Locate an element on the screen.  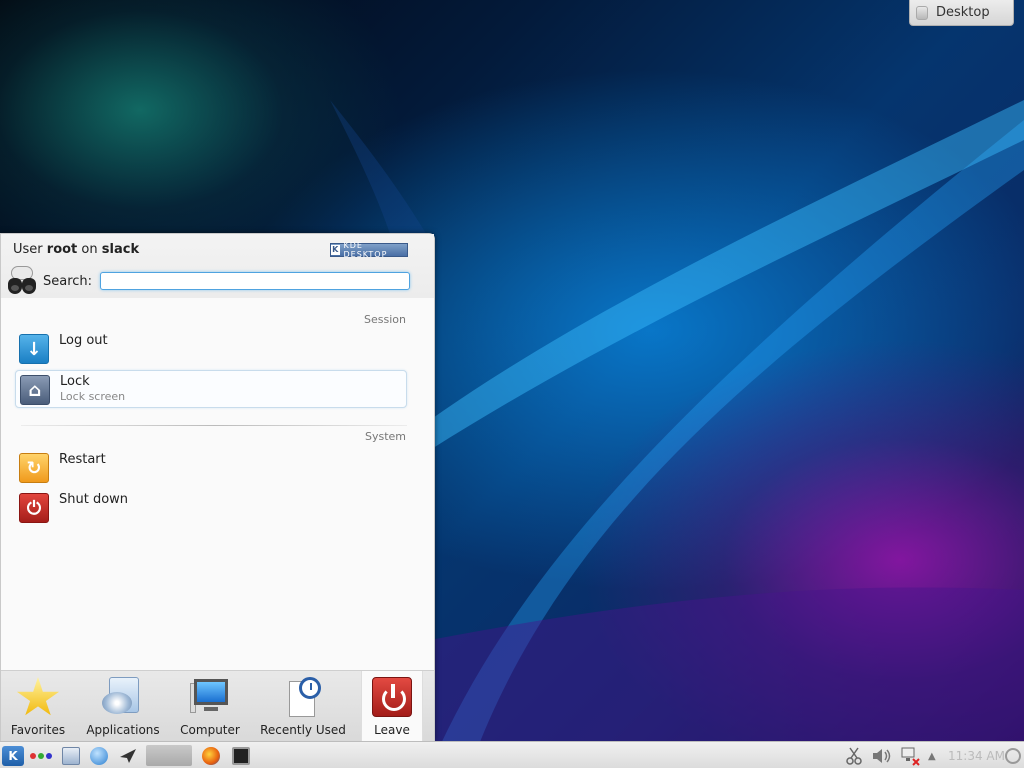
kde-logo-badge: K KDE DESKTOP is located at coordinates (369, 250).